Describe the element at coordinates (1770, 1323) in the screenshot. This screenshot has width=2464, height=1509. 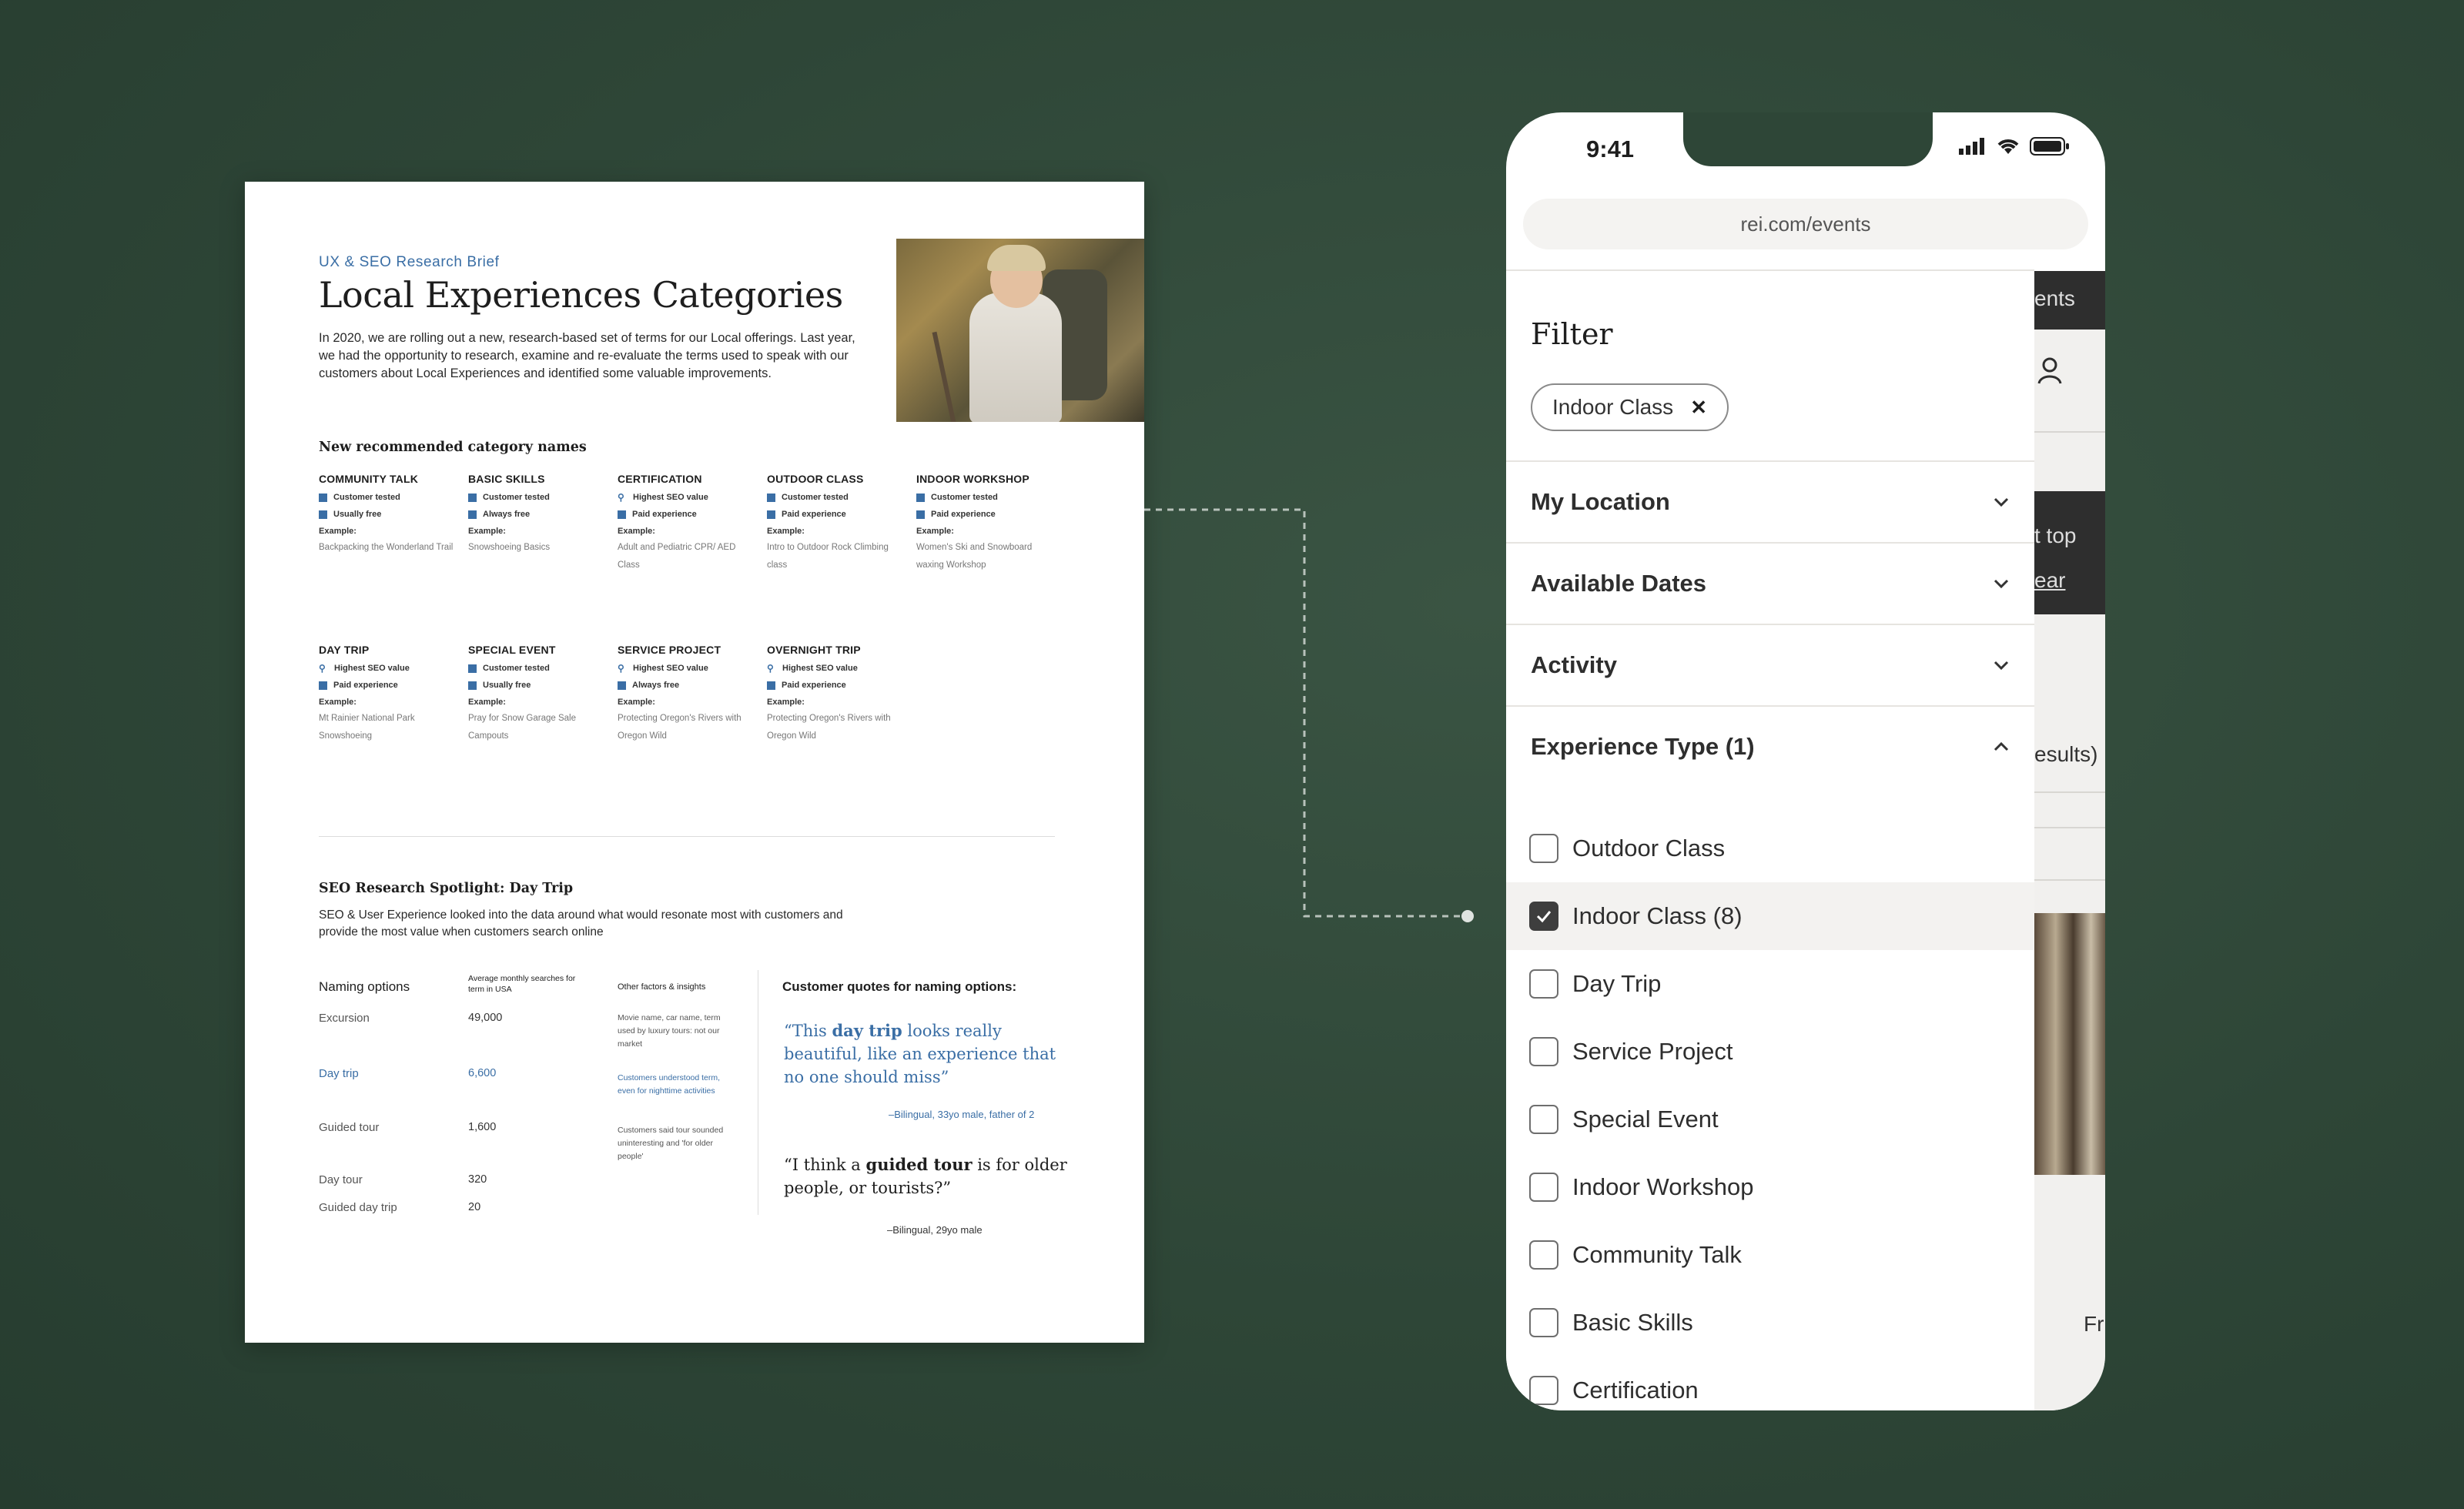
I see `filter-option: Basic Skills` at that location.